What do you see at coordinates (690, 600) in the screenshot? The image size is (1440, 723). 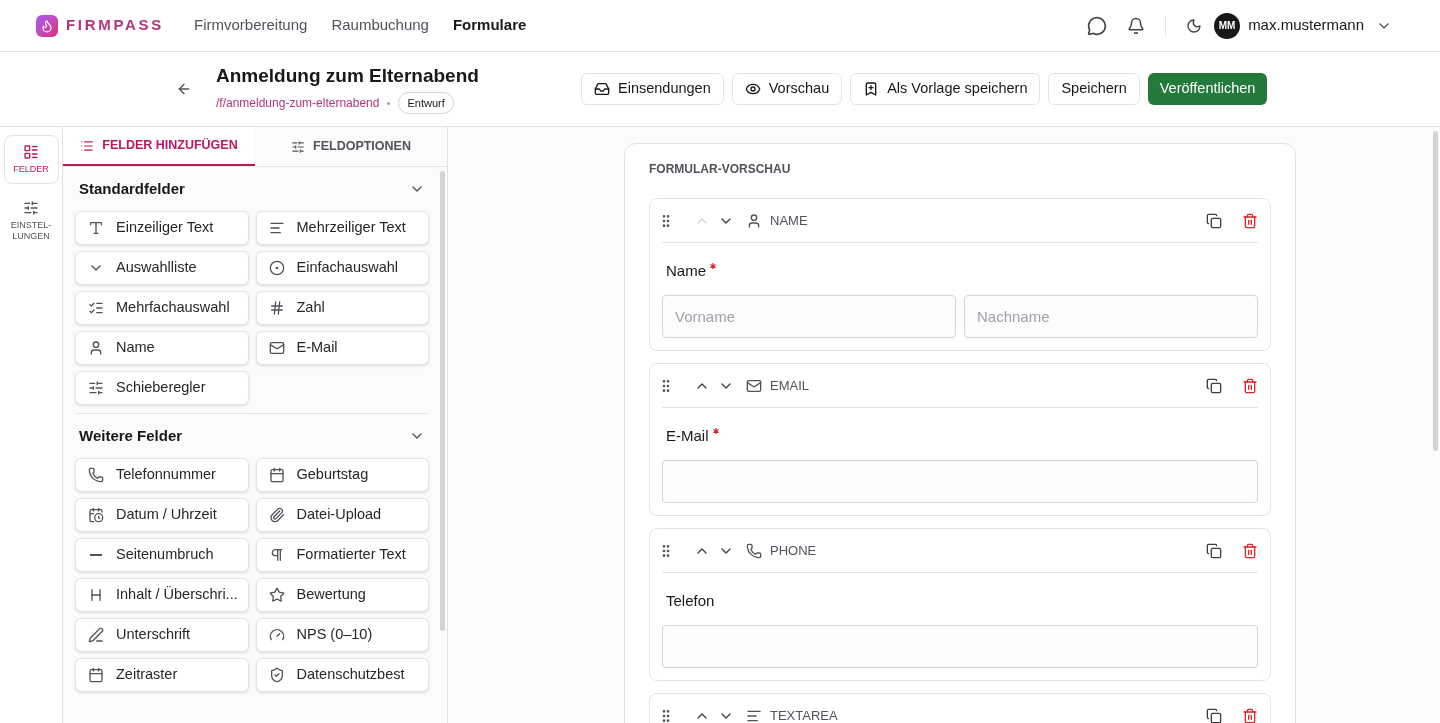 I see `field-label: Telefon` at bounding box center [690, 600].